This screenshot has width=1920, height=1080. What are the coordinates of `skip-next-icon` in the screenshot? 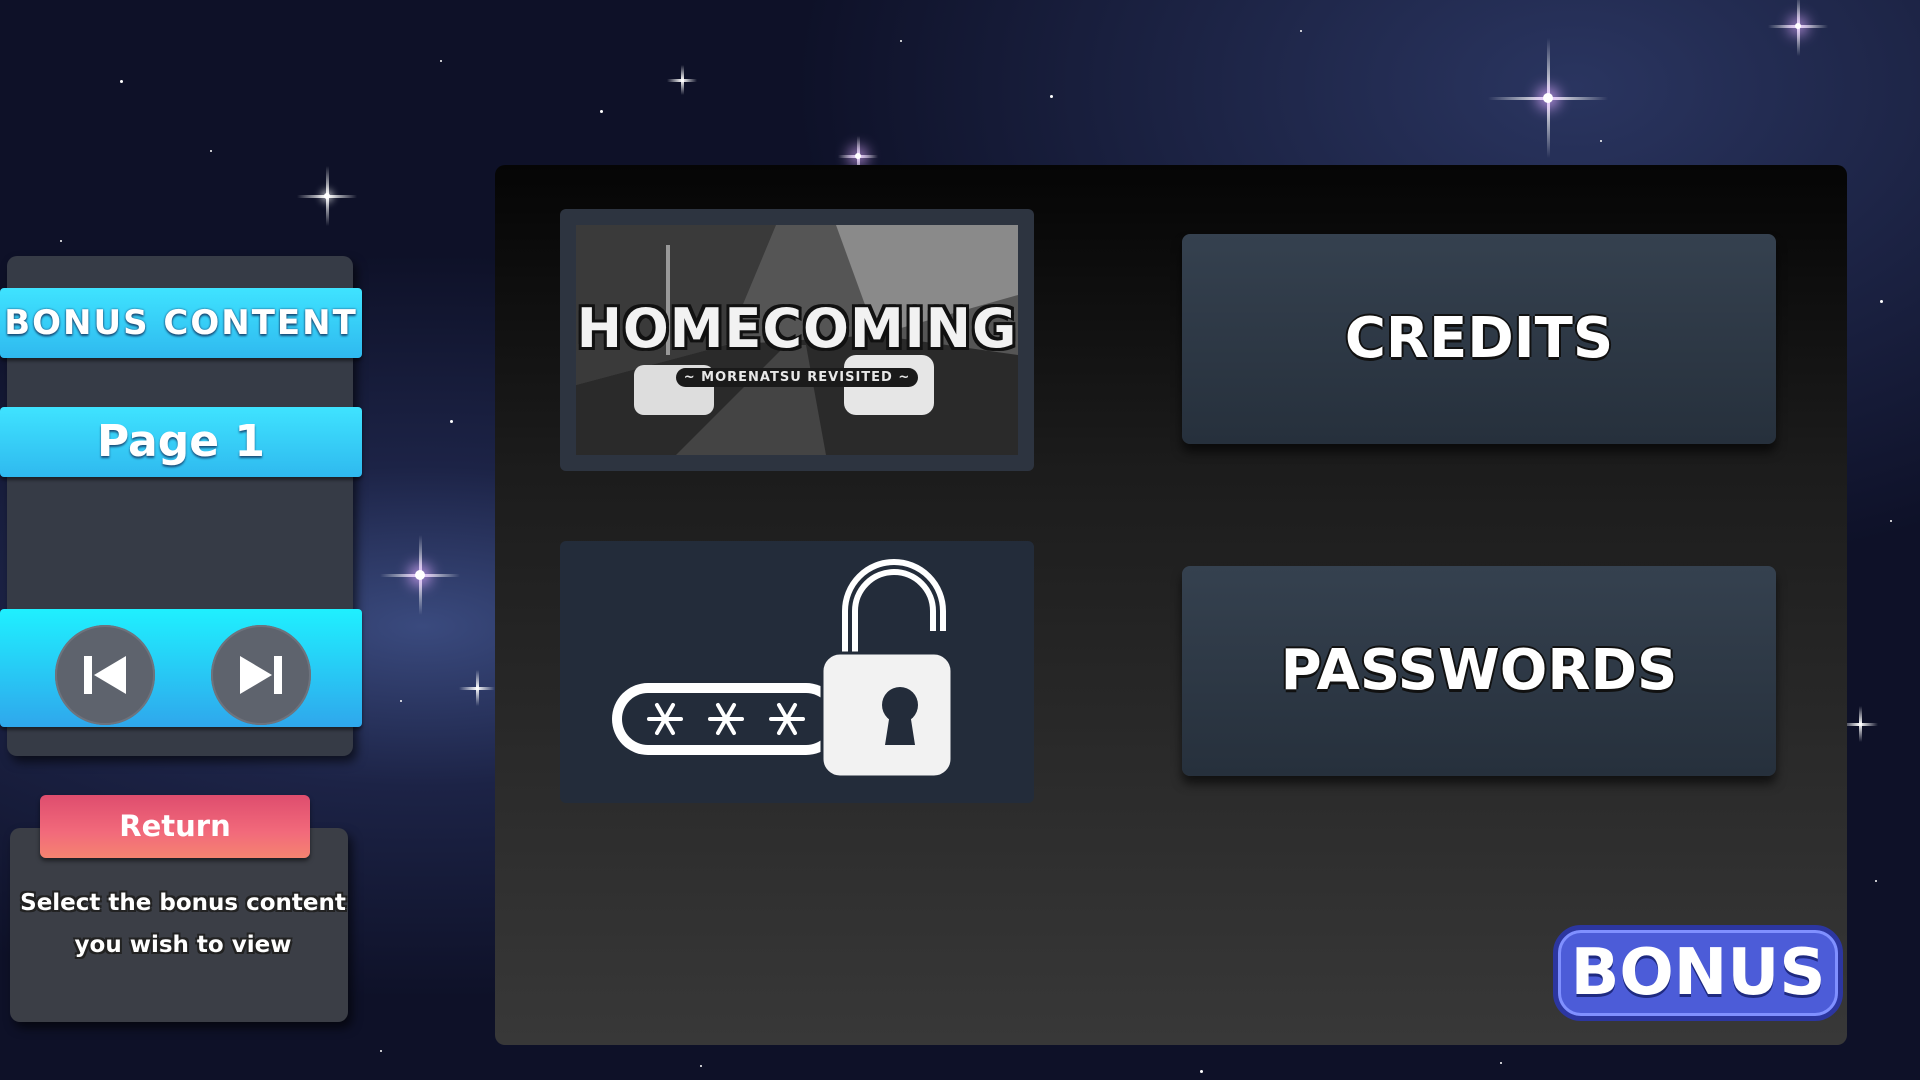 It's located at (261, 675).